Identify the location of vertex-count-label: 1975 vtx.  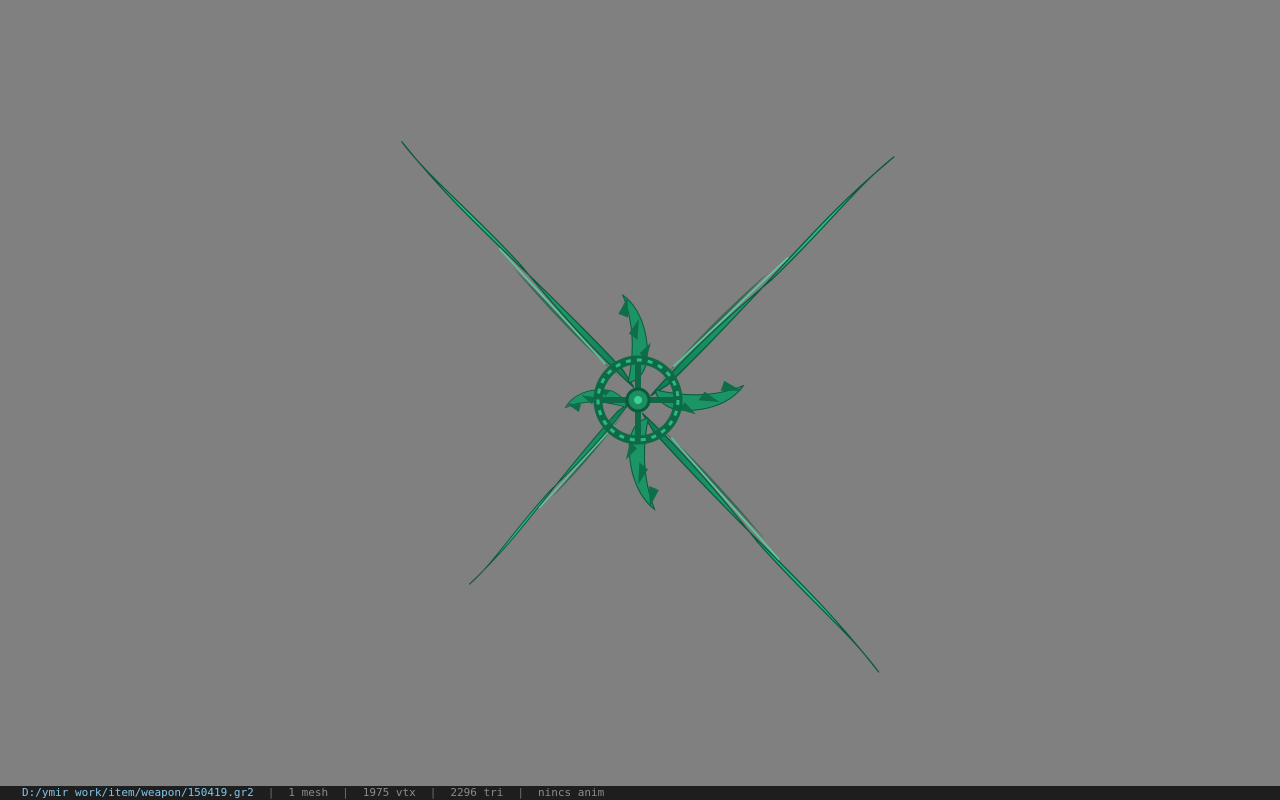
(389, 792).